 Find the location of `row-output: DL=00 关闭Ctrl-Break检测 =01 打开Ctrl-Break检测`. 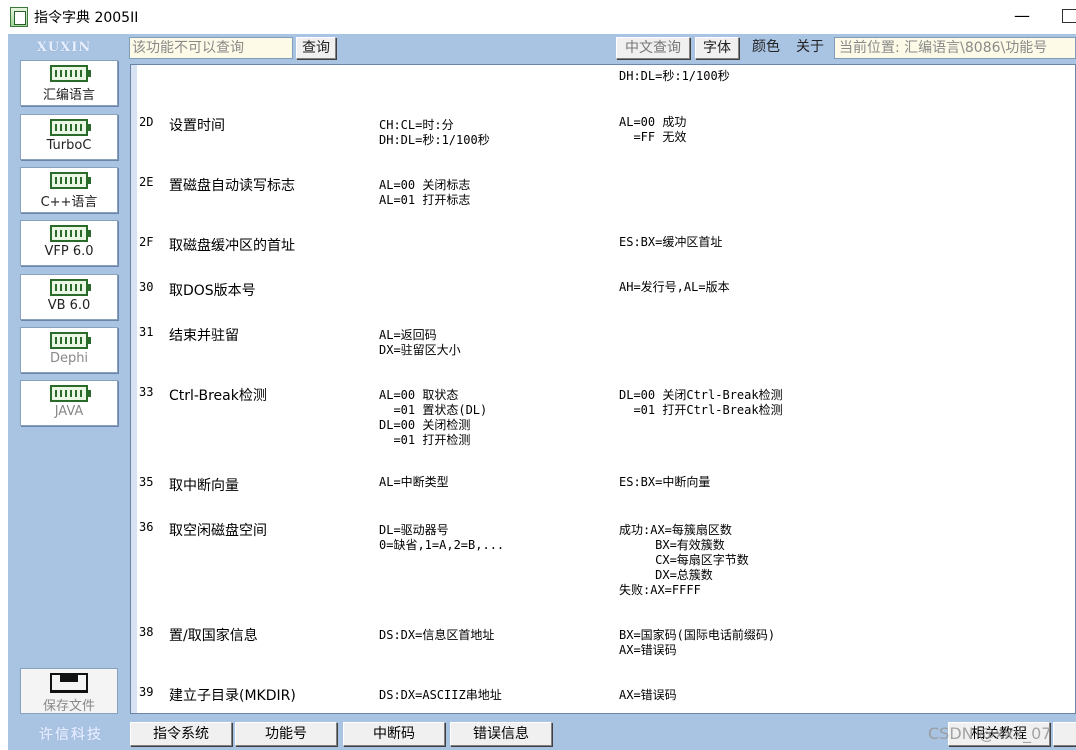

row-output: DL=00 关闭Ctrl-Break检测 =01 打开Ctrl-Break检测 is located at coordinates (701, 402).